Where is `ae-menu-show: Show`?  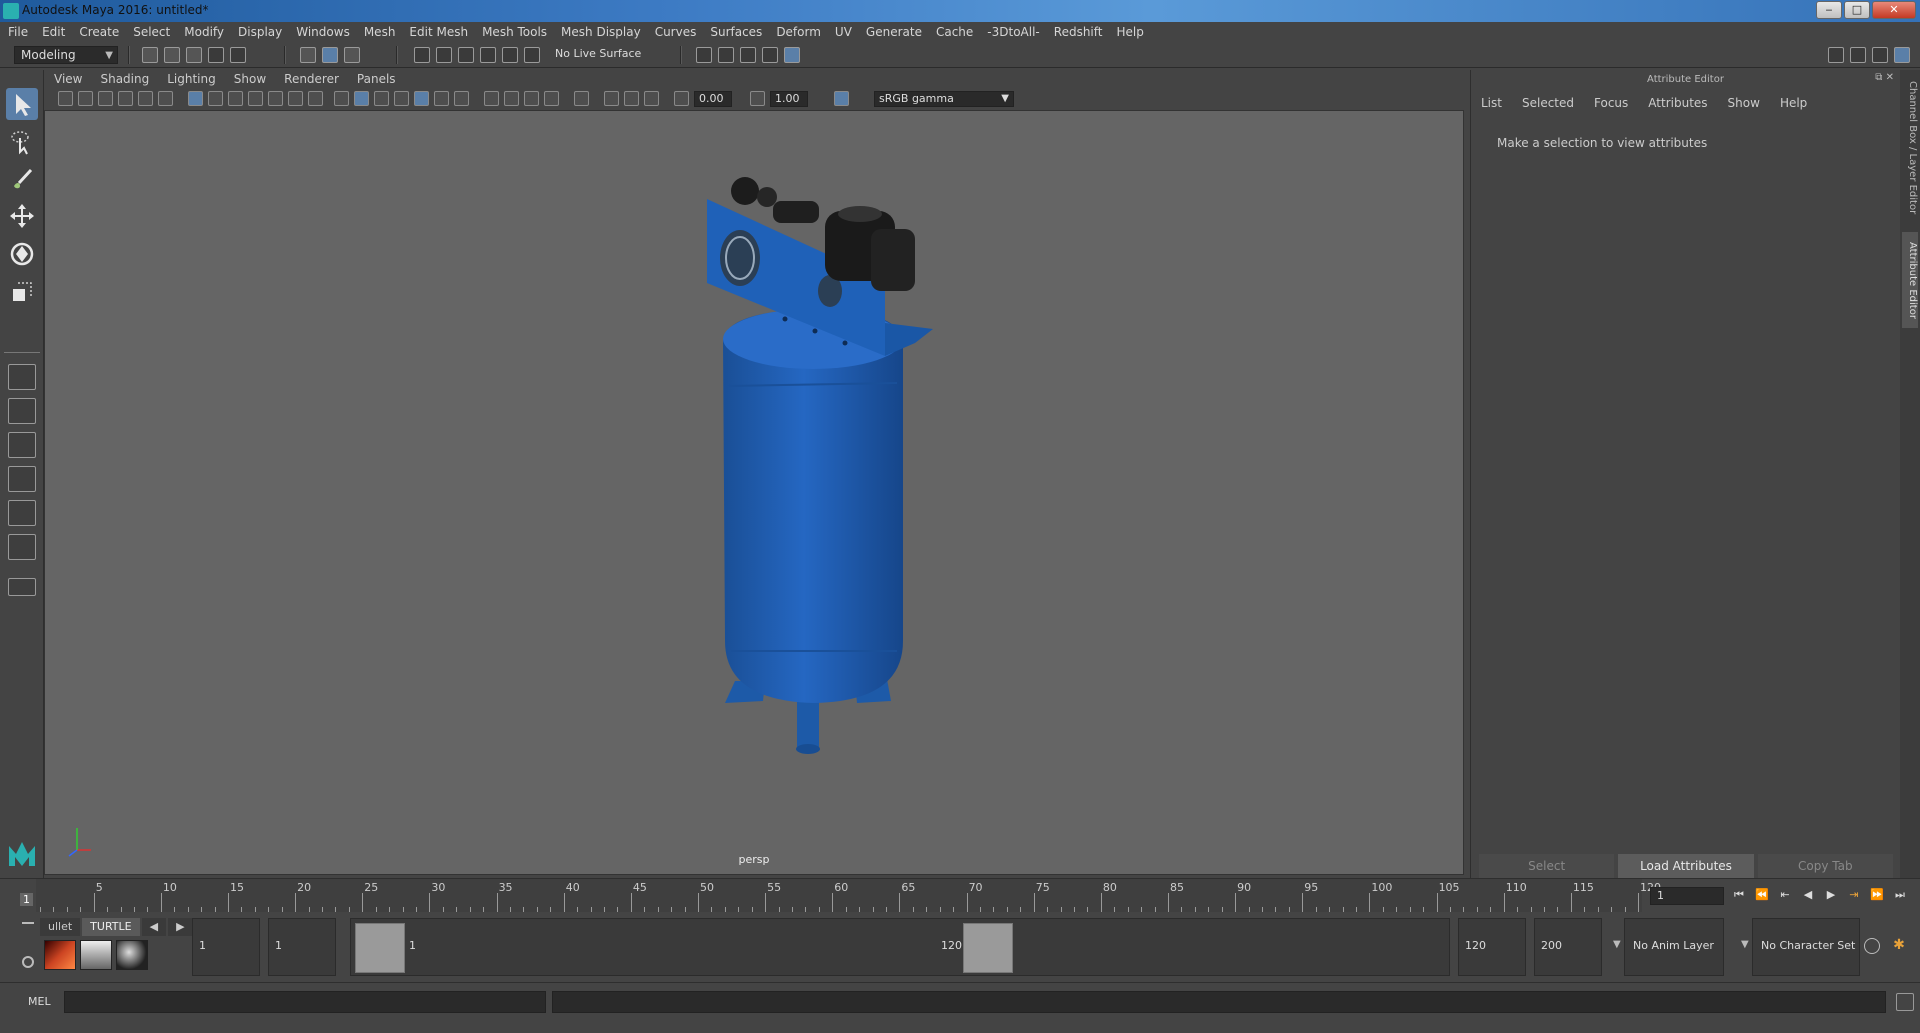 ae-menu-show: Show is located at coordinates (1744, 103).